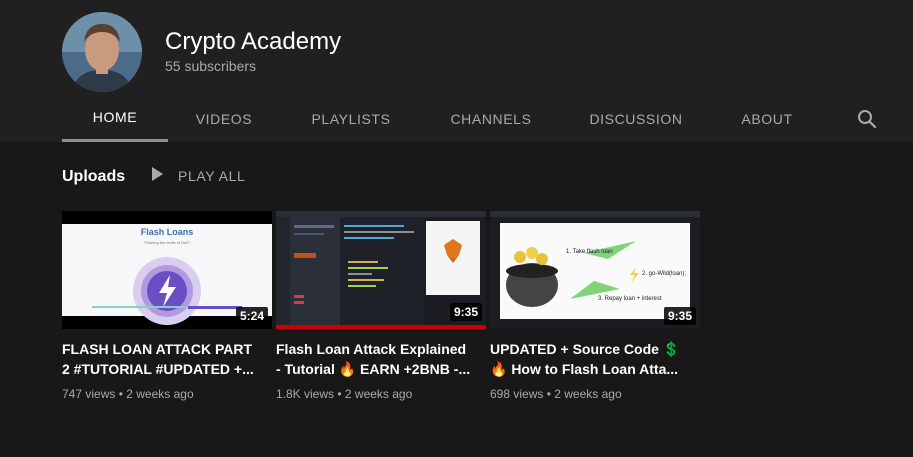  What do you see at coordinates (589, 252) in the screenshot?
I see `thumbnail-step: 1. Take flash loan` at bounding box center [589, 252].